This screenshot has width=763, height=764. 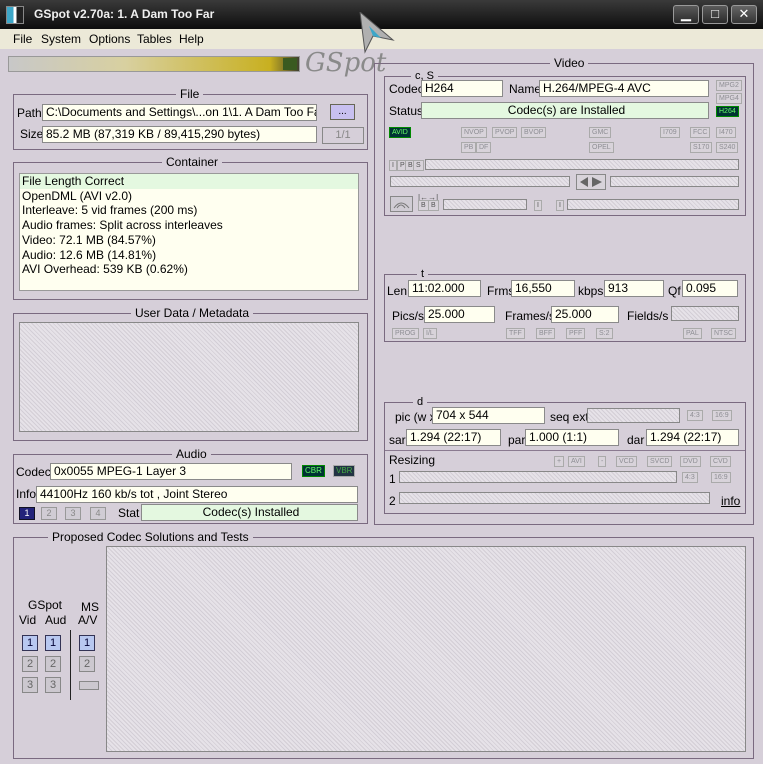 What do you see at coordinates (559, 461) in the screenshot?
I see `resize-plus: +` at bounding box center [559, 461].